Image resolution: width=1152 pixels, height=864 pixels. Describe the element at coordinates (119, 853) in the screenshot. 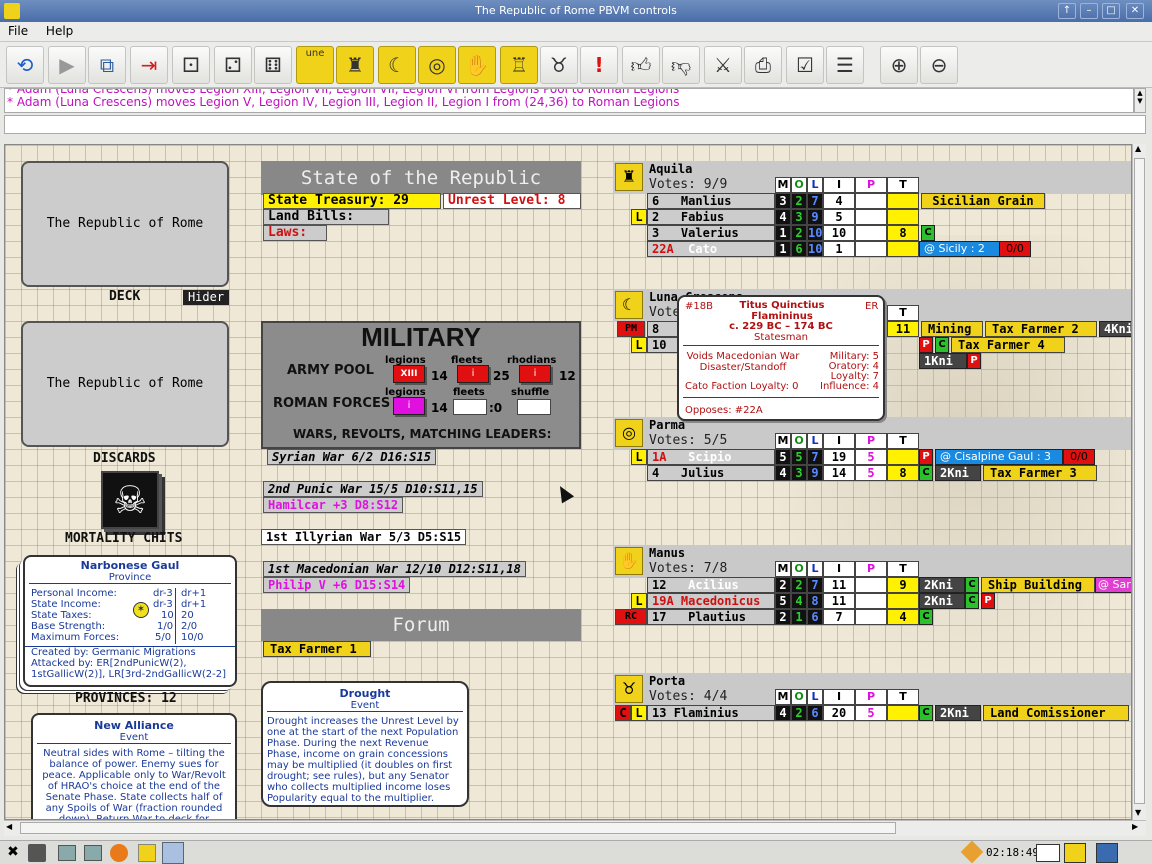

I see `browser-icon` at that location.